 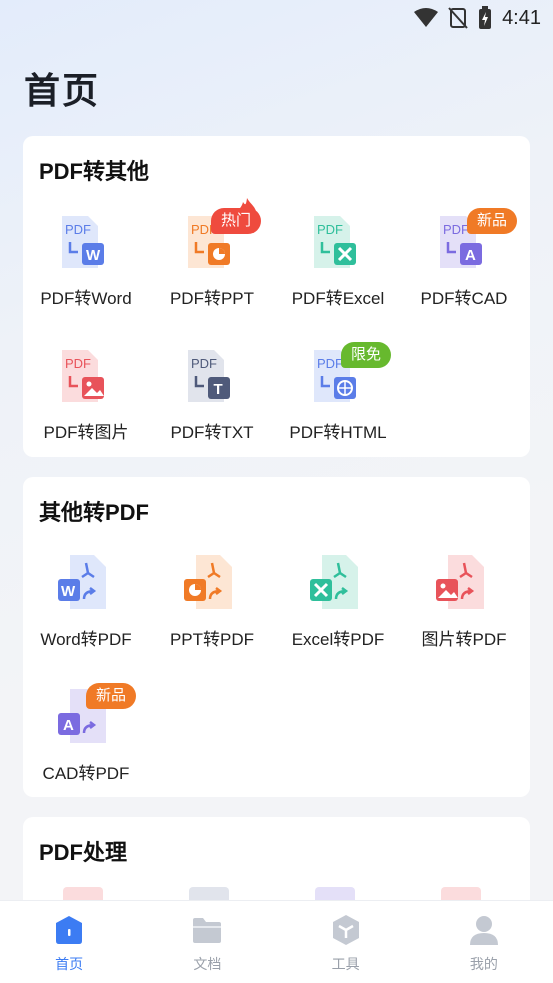 I want to click on section-title: 其他转PDF, so click(x=94, y=512).